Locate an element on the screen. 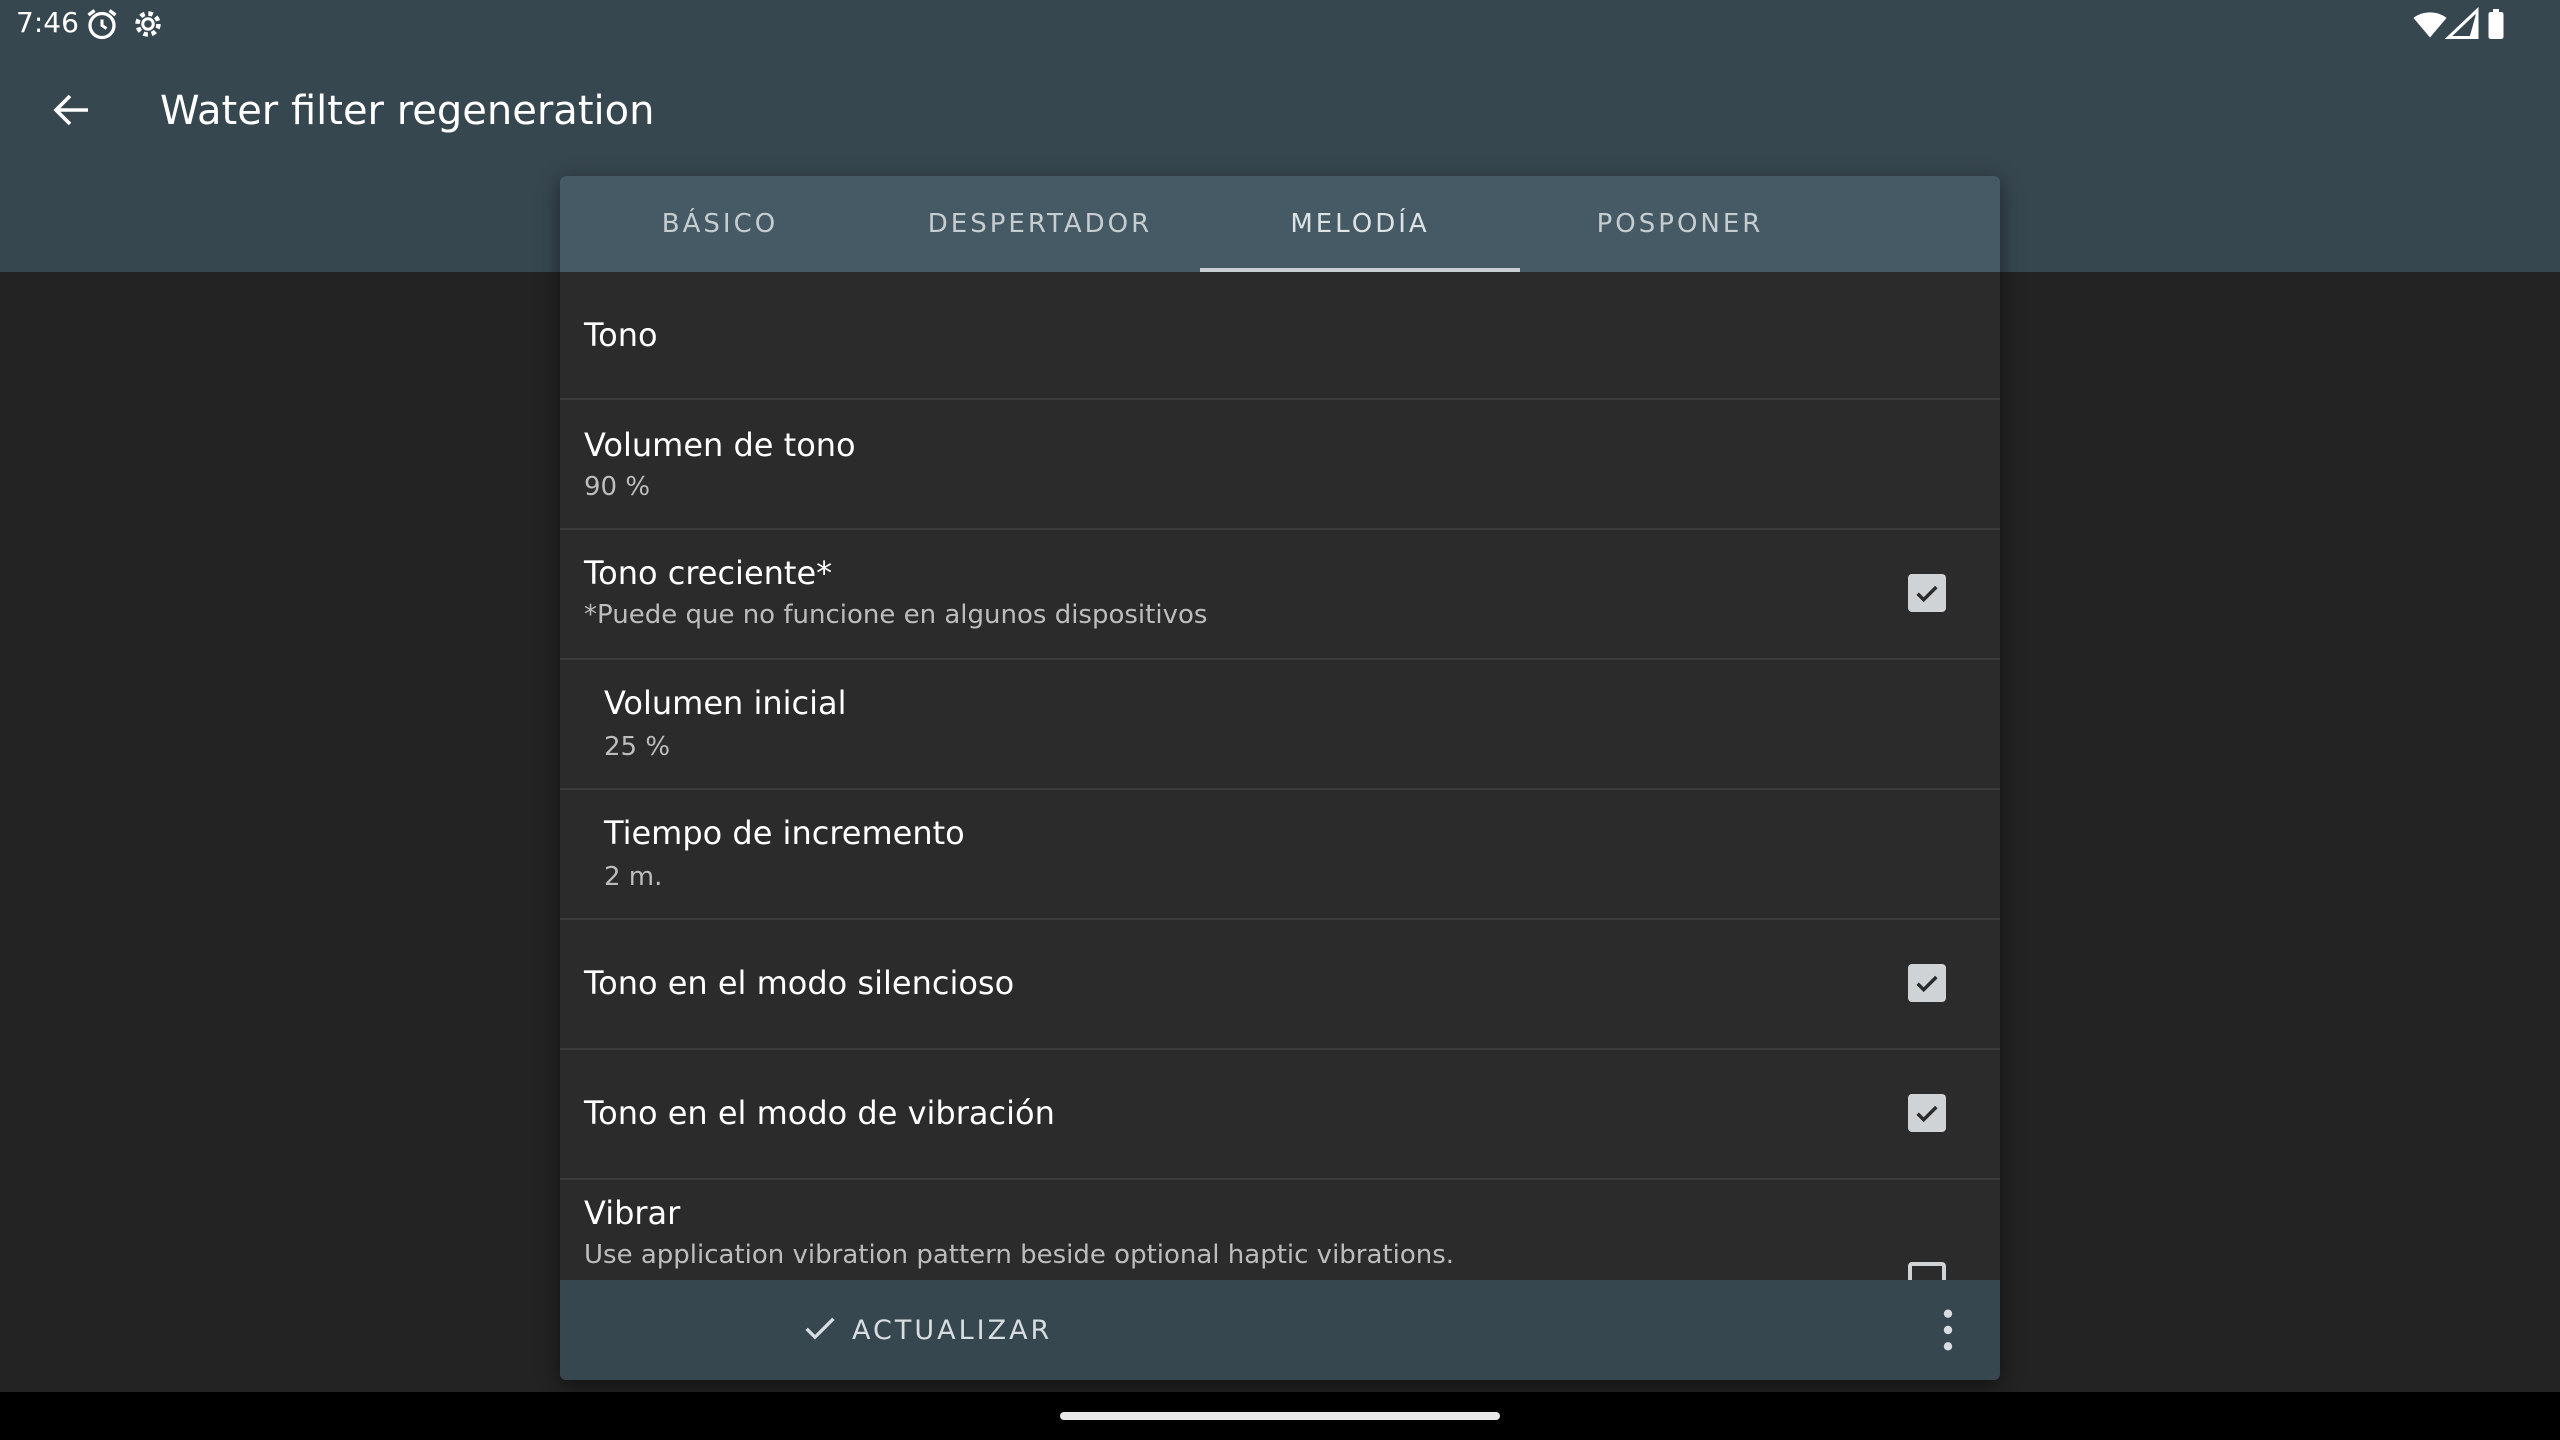  tab-basico: BÁSICO is located at coordinates (720, 224).